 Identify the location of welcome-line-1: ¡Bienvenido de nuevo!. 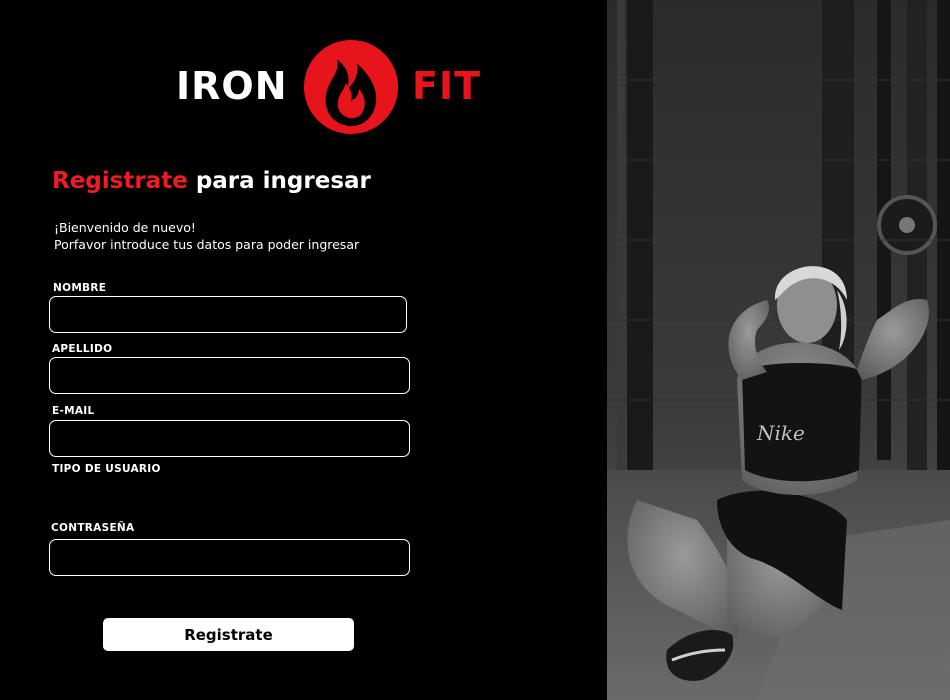
(125, 227).